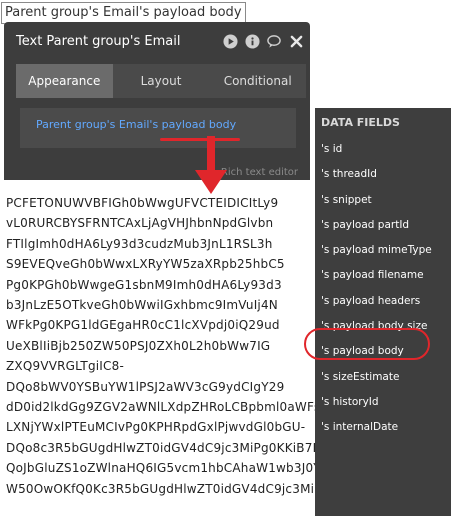  I want to click on code-line: PCFETONUWVBFIGh0bWwgUFVCTEIDICItLy9, so click(142, 203).